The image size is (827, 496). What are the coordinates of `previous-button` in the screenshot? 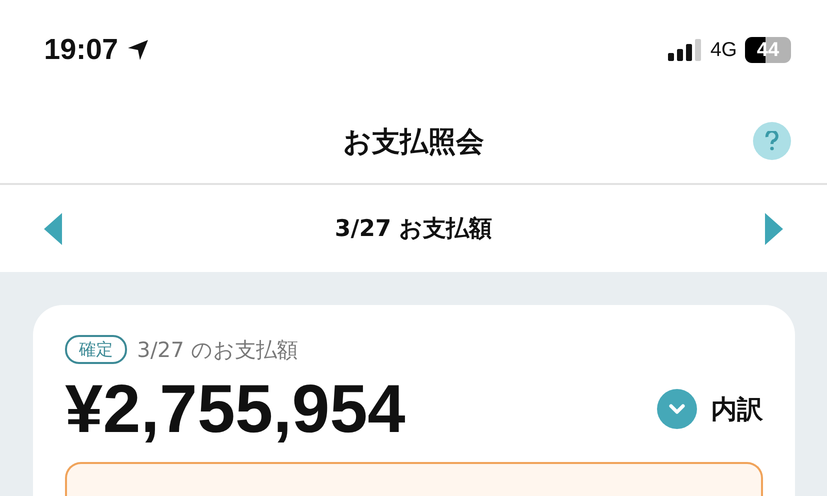 It's located at (54, 228).